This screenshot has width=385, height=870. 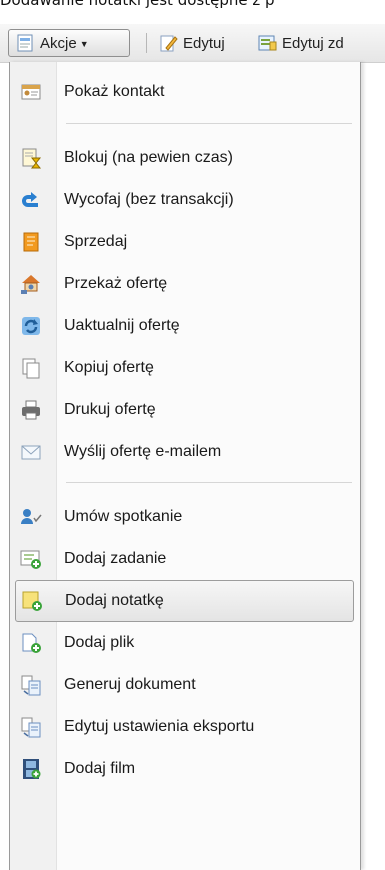 What do you see at coordinates (137, 4) in the screenshot?
I see `background-sentence: Dodawanie notatki jest dostępne z p` at bounding box center [137, 4].